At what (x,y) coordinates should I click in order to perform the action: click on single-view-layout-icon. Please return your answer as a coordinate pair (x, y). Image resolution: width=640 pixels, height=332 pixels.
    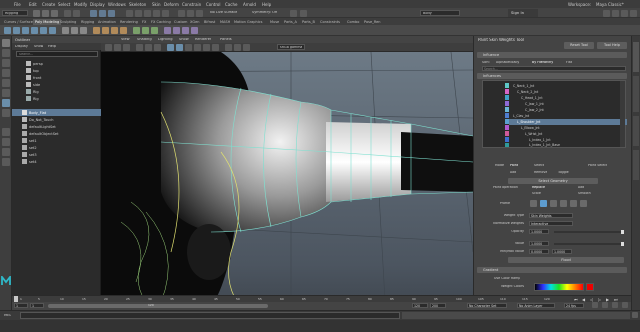
    Looking at the image, I should click on (6, 132).